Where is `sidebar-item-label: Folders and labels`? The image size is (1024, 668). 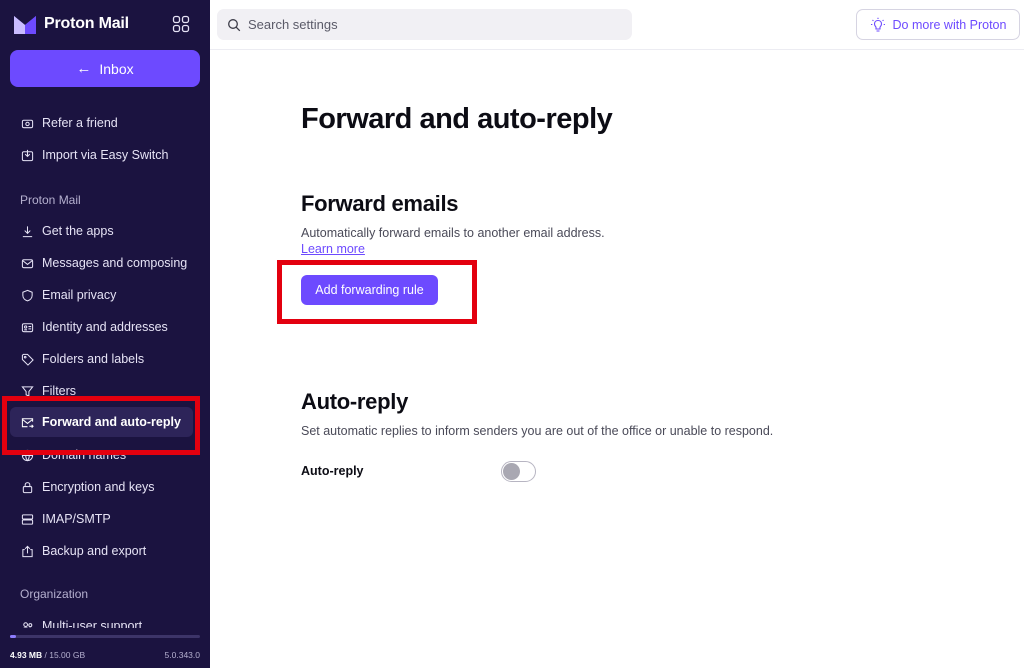
sidebar-item-label: Folders and labels is located at coordinates (93, 359).